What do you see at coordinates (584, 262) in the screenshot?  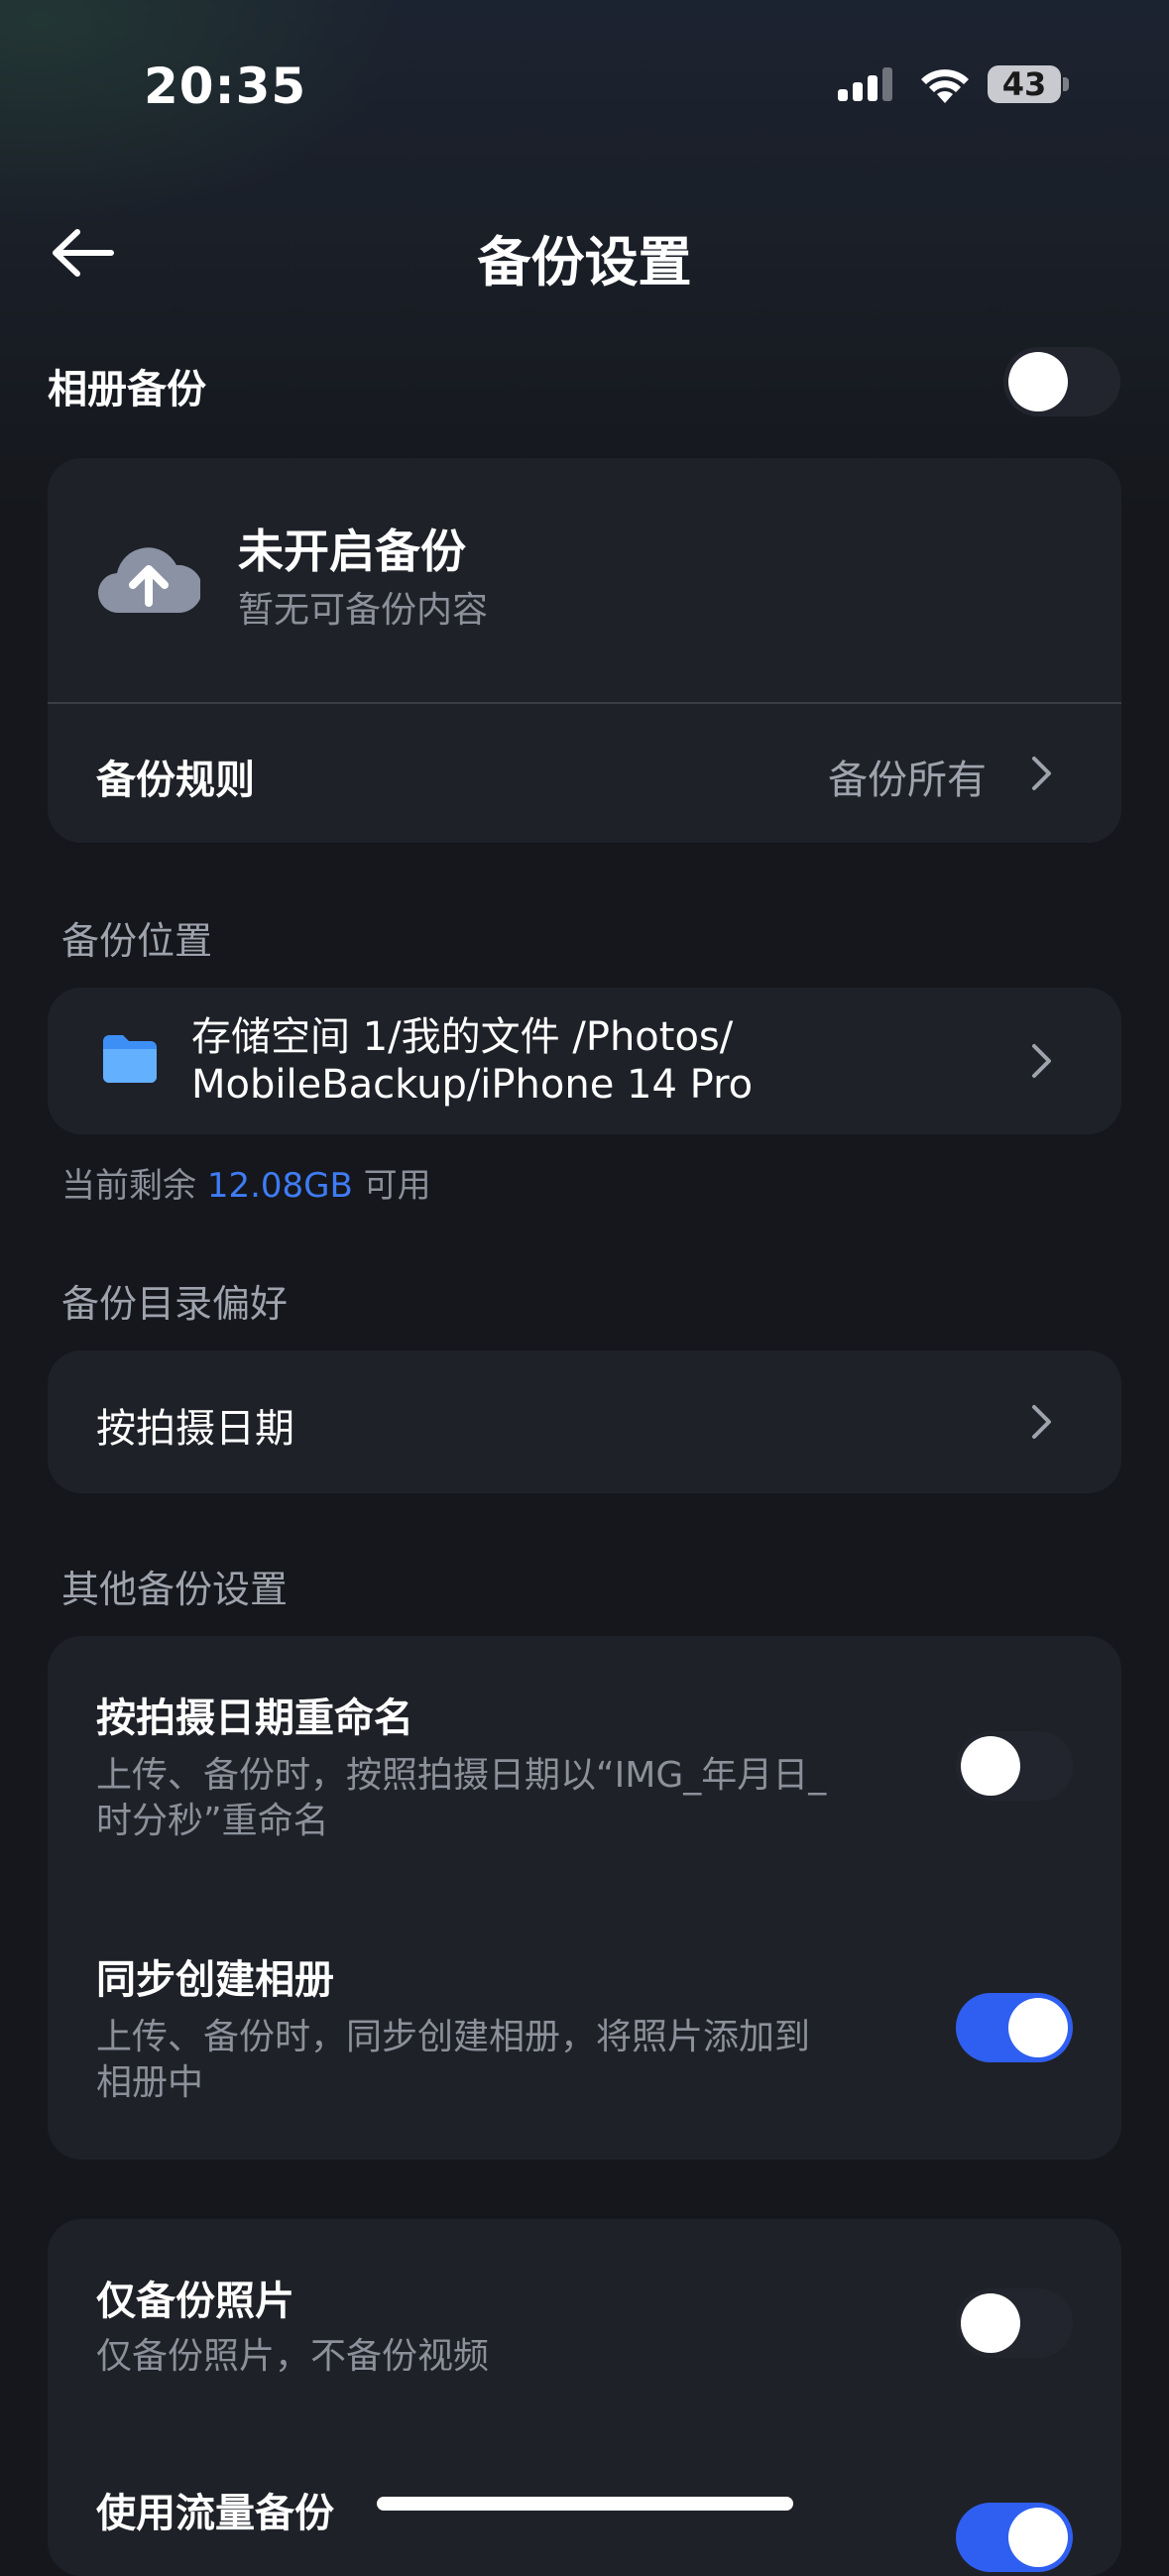 I see `page-title: 备份设置` at bounding box center [584, 262].